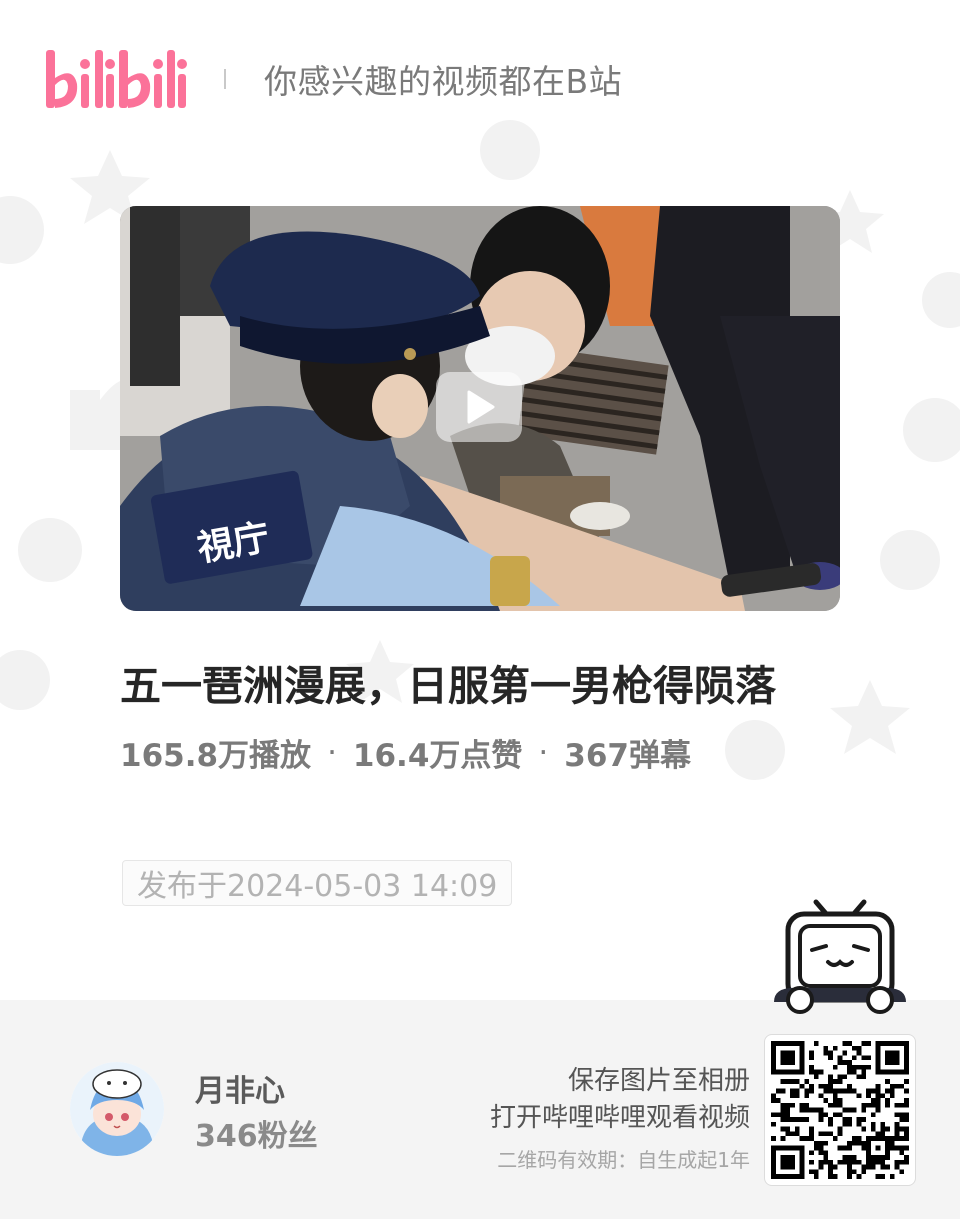  Describe the element at coordinates (658, 1081) in the screenshot. I see `qr-instruction-save: 保存图片至相册` at that location.